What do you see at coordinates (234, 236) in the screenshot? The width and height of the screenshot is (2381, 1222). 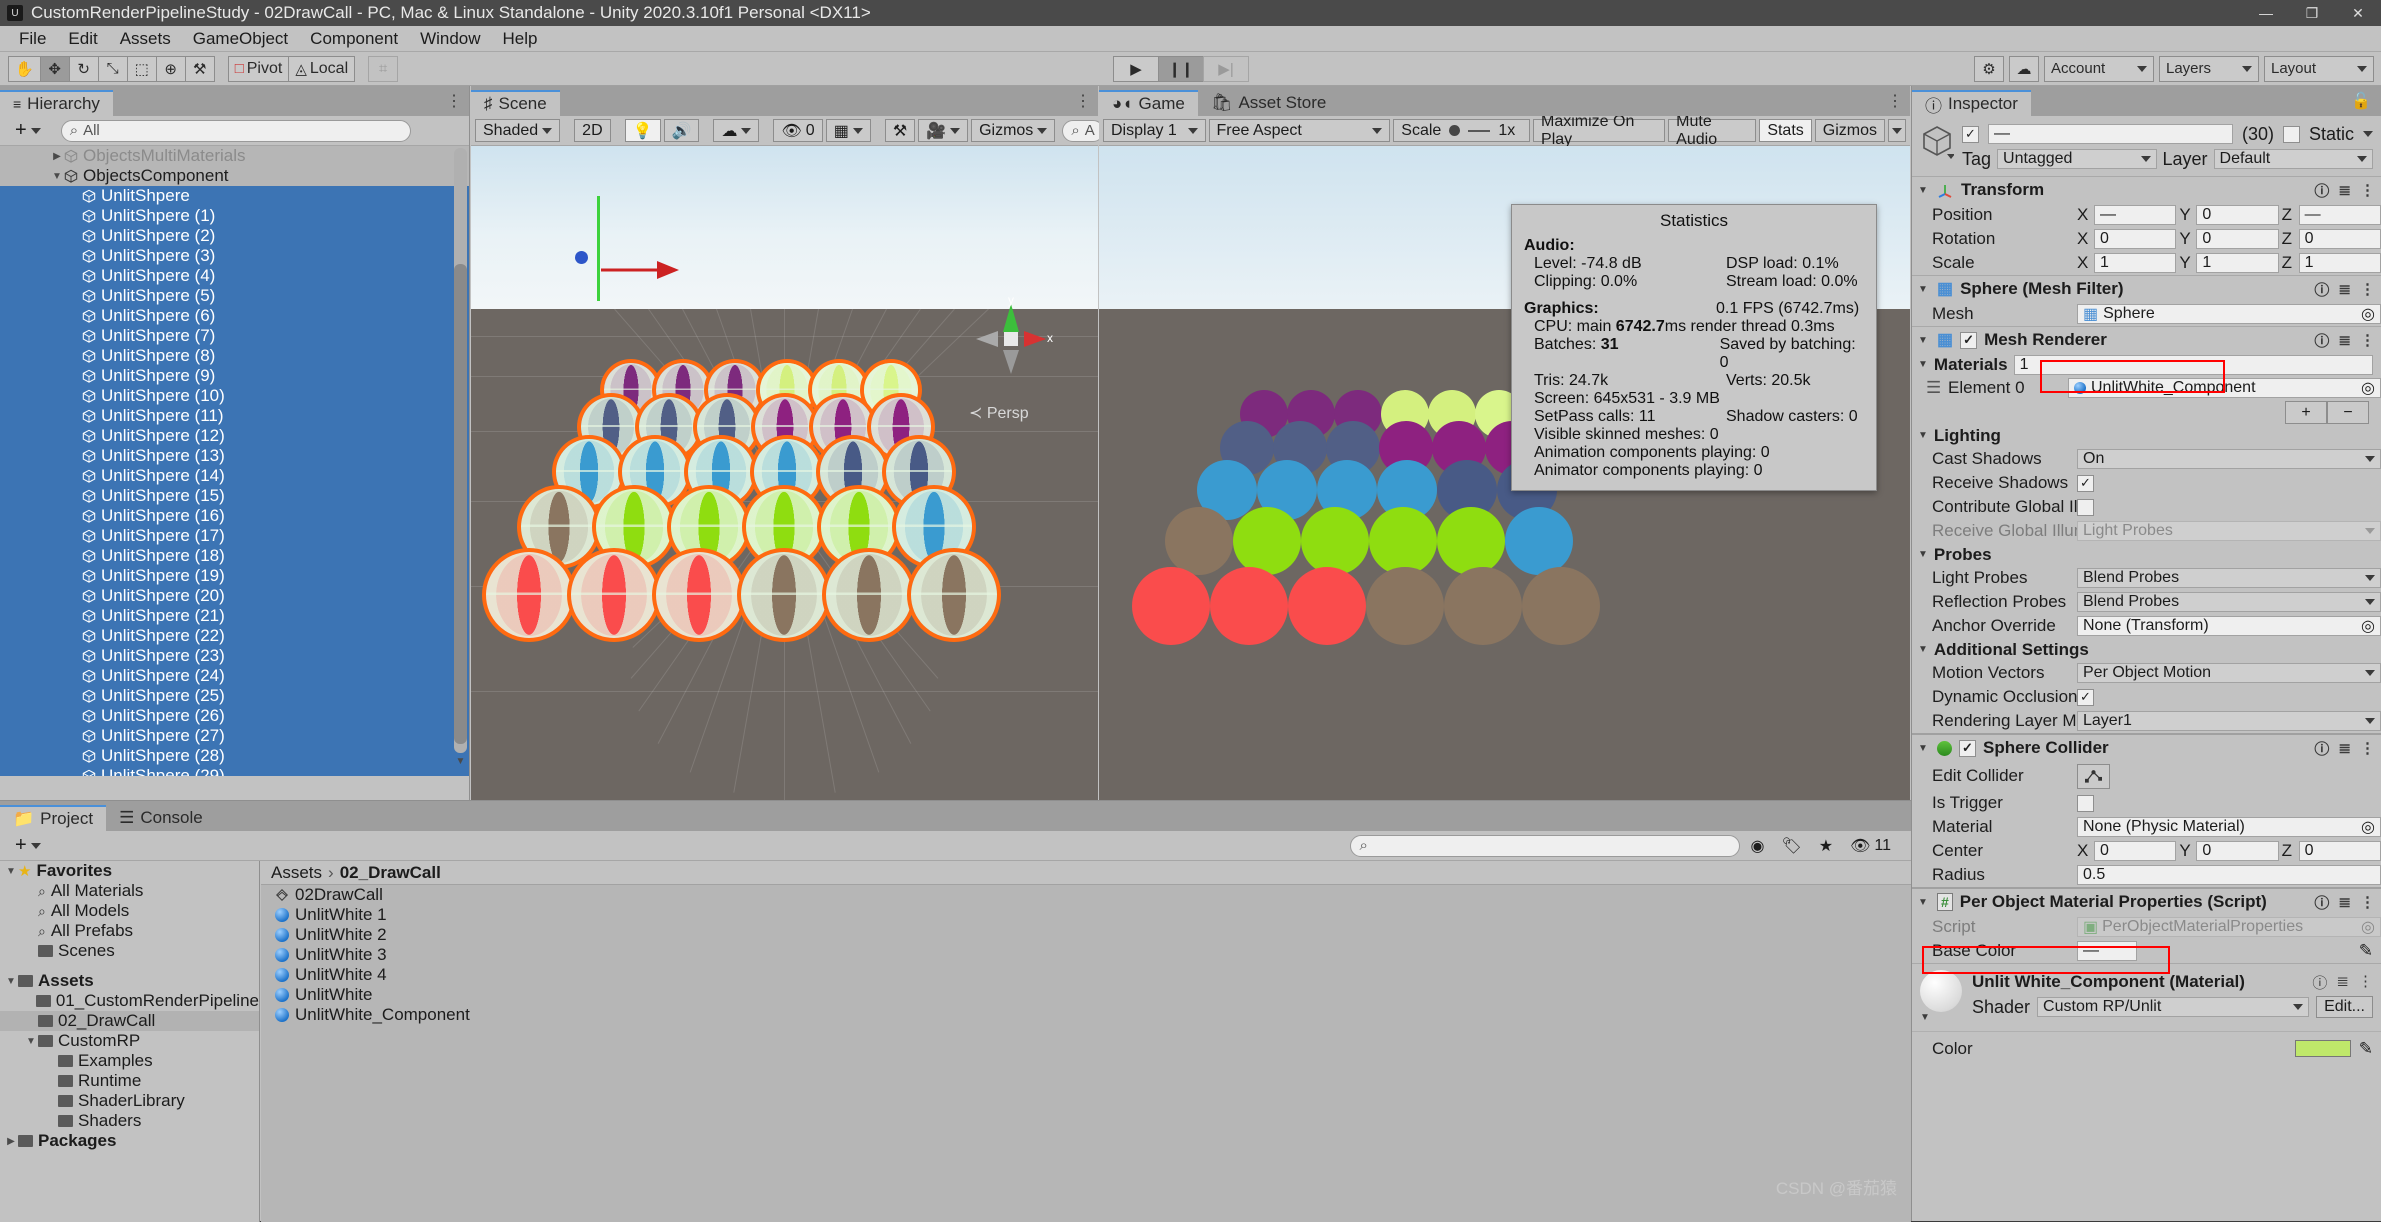 I see `hierarchy-row: UnlitShpere (2)` at bounding box center [234, 236].